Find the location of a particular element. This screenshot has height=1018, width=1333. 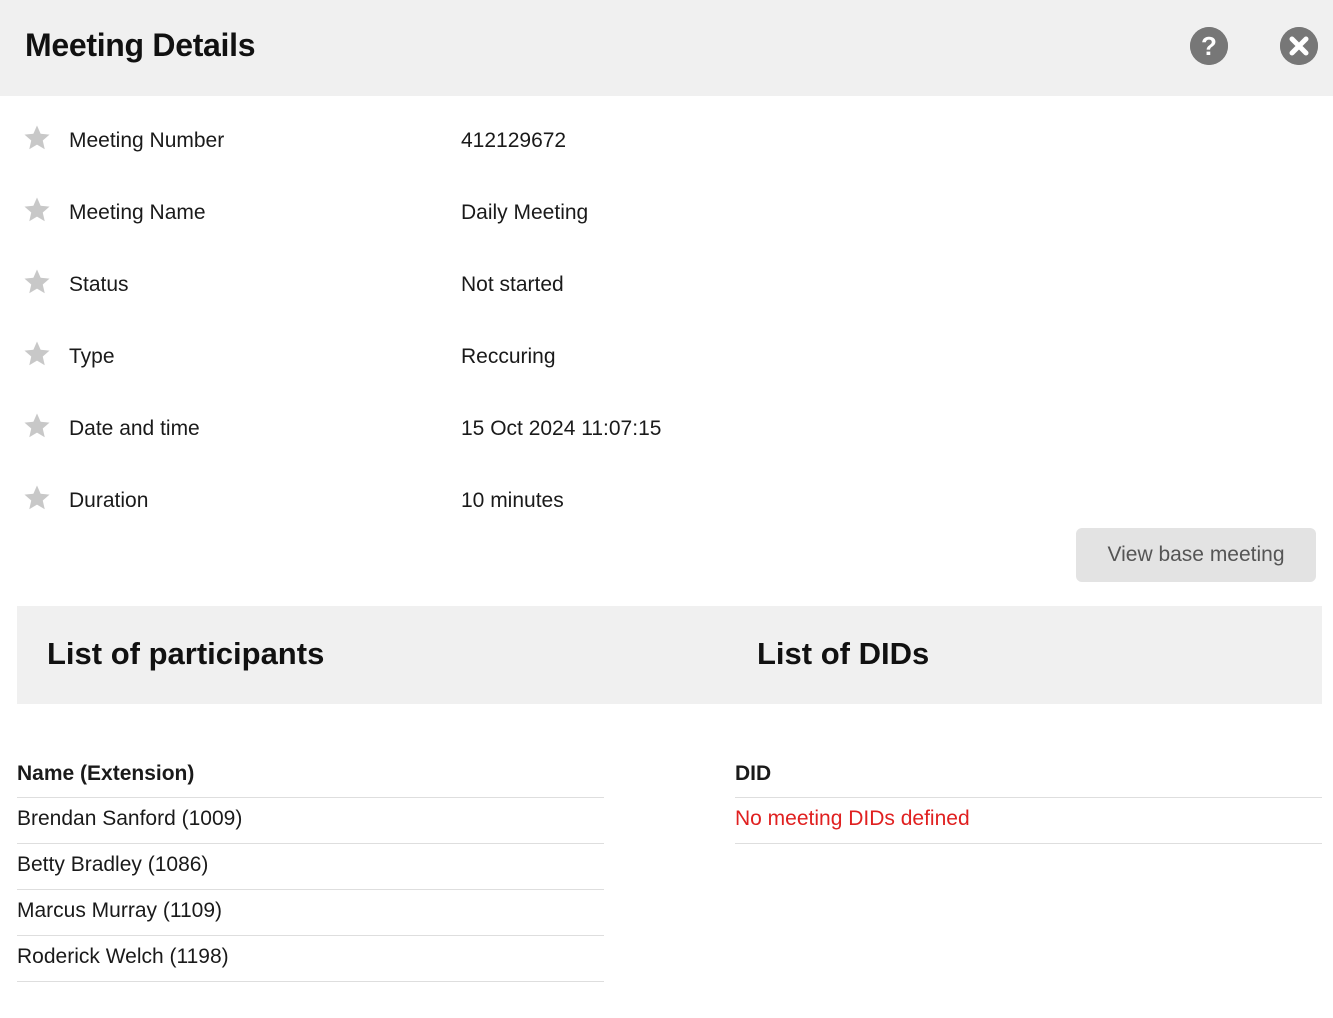

view-base-meeting-button: View base meeting is located at coordinates (1196, 555).